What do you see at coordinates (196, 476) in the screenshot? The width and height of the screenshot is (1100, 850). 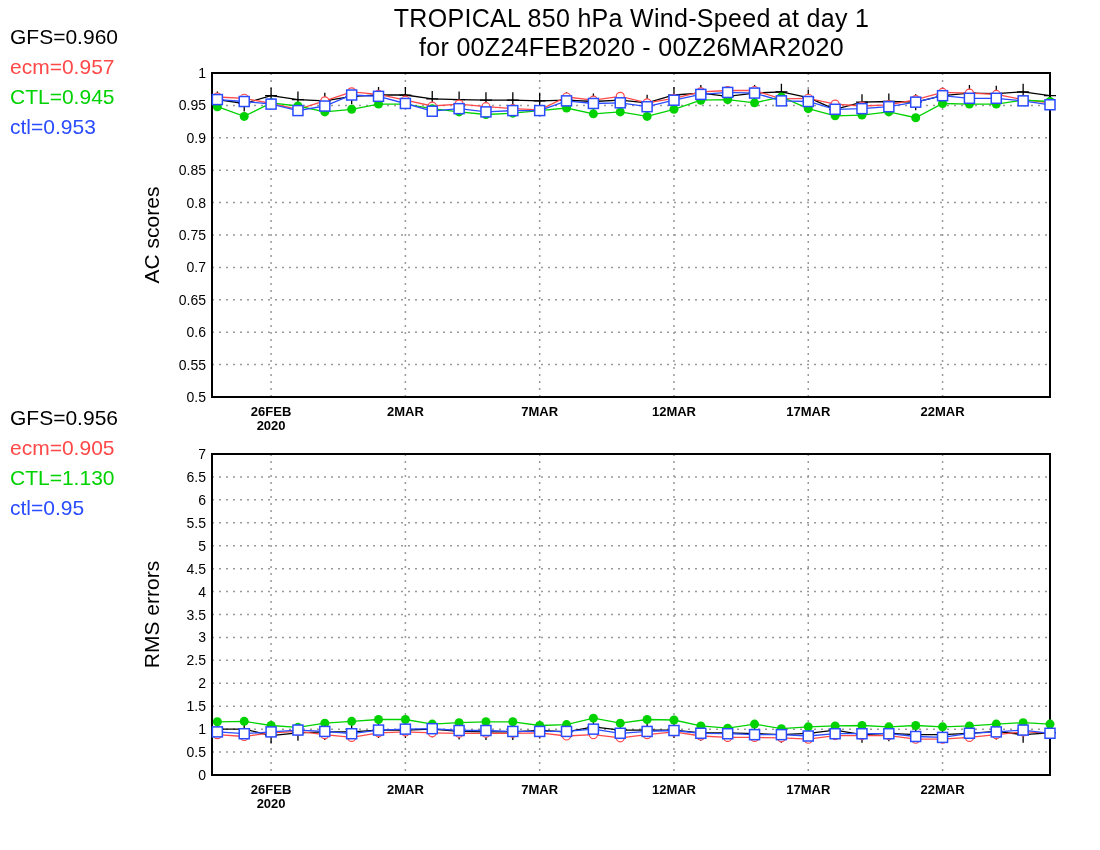 I see `axis-tick-label: 6.5` at bounding box center [196, 476].